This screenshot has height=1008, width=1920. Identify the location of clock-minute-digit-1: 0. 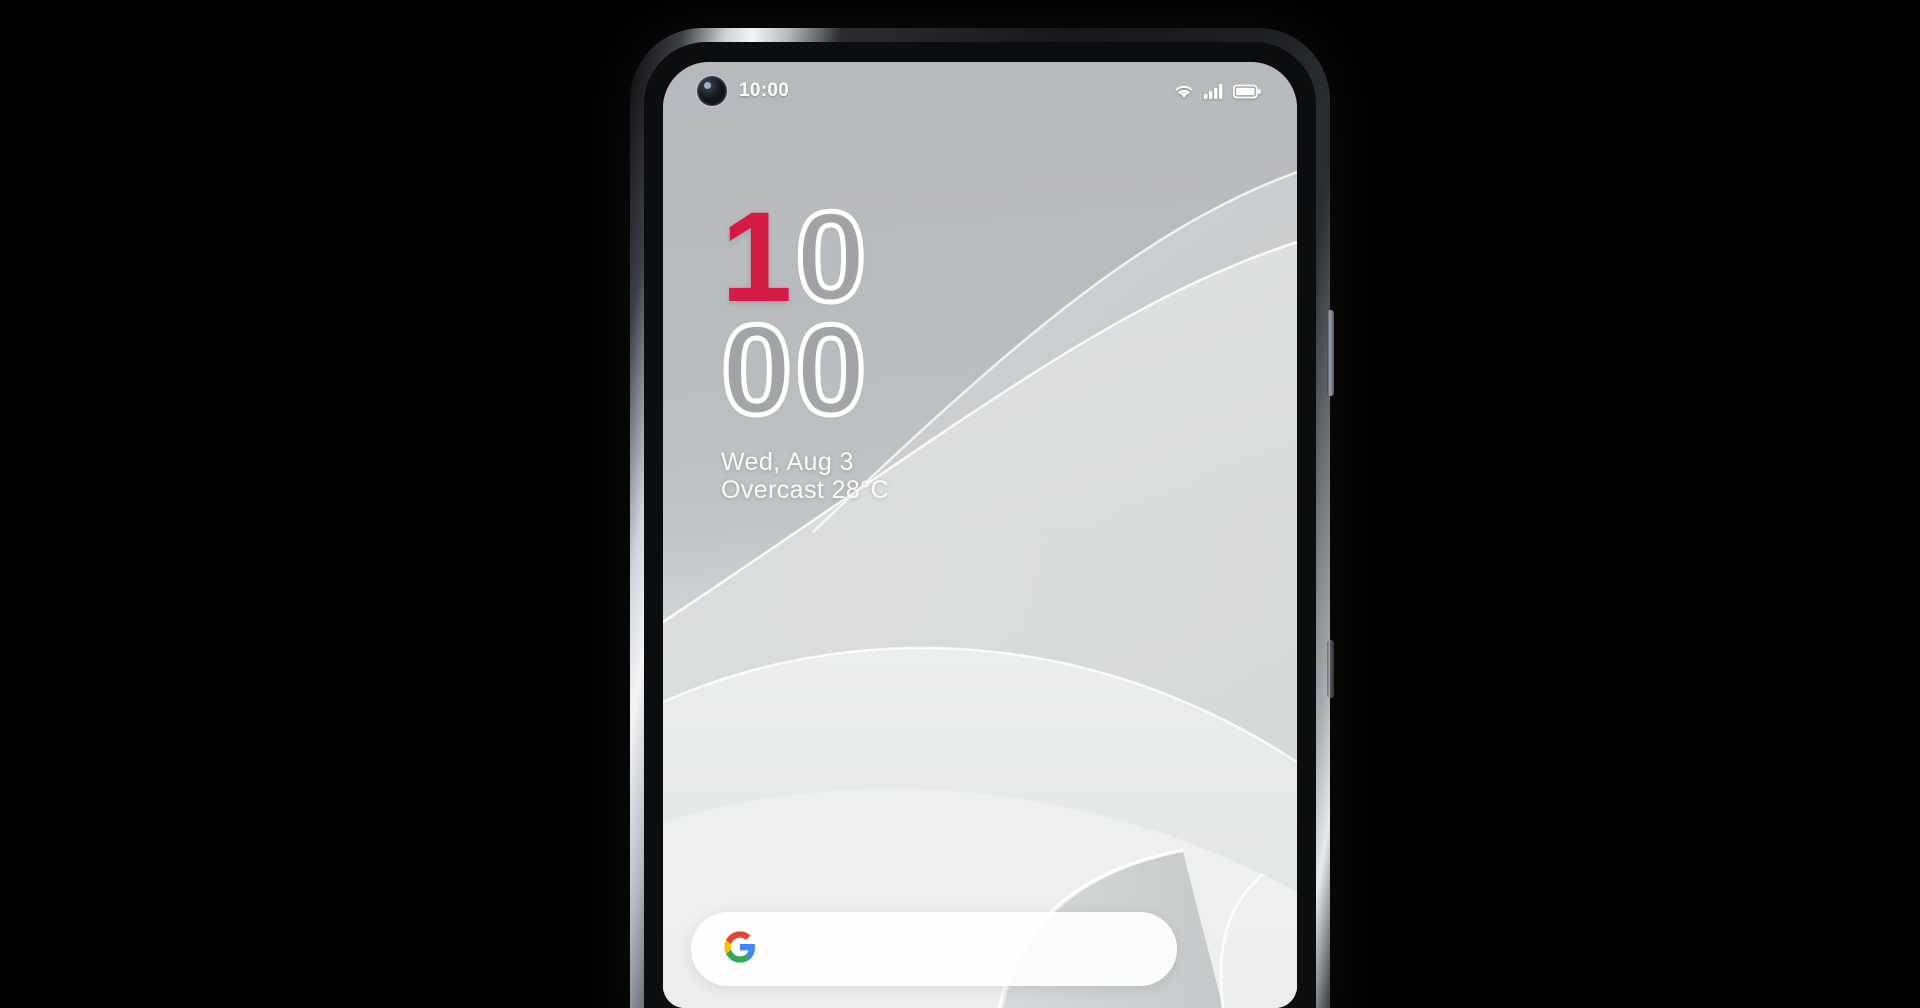
(756, 370).